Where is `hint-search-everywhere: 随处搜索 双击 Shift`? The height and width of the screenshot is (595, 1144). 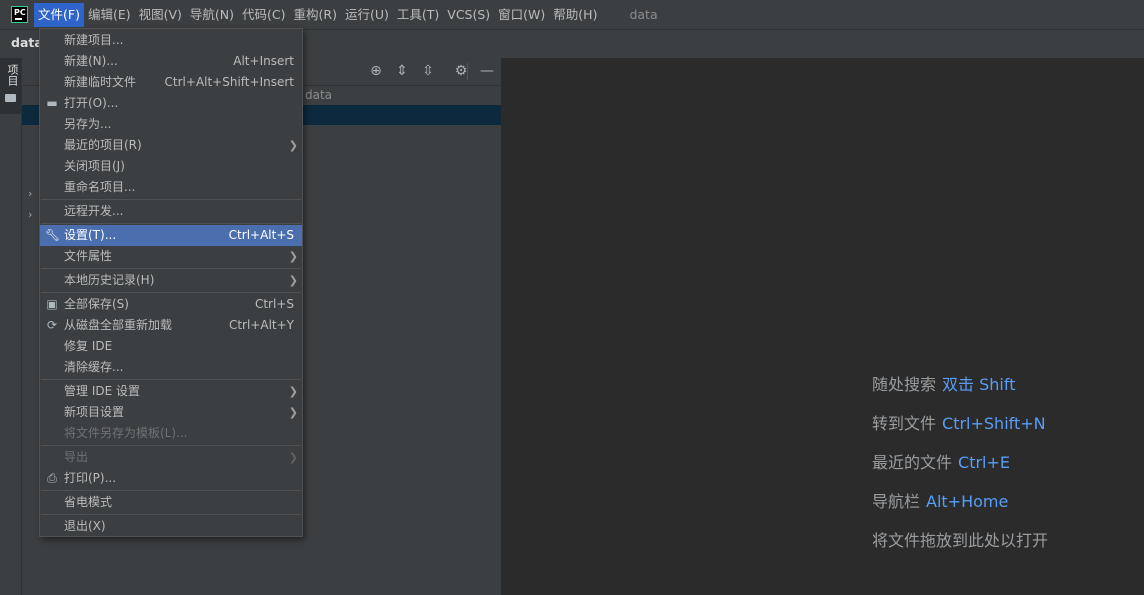 hint-search-everywhere: 随处搜索 双击 Shift is located at coordinates (943, 383).